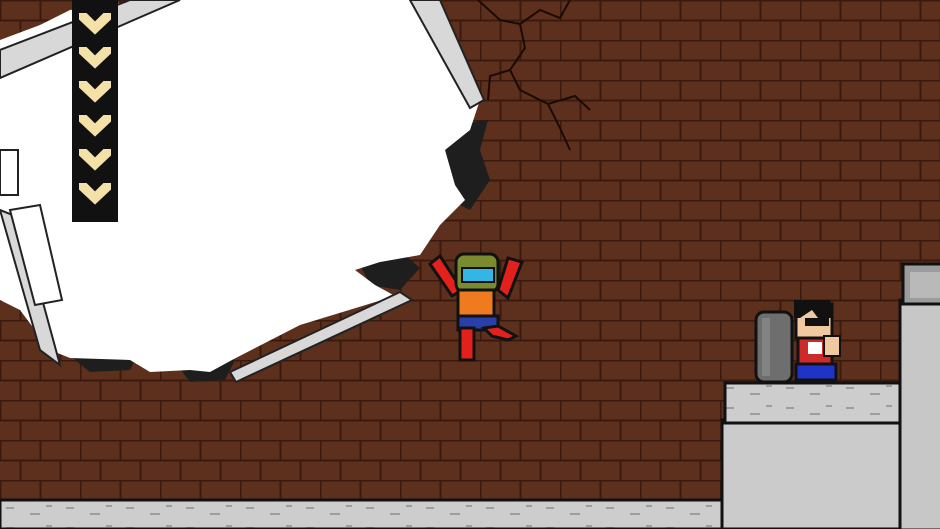 The image size is (940, 529). Describe the element at coordinates (919, 395) in the screenshot. I see `concrete-pillar` at that location.